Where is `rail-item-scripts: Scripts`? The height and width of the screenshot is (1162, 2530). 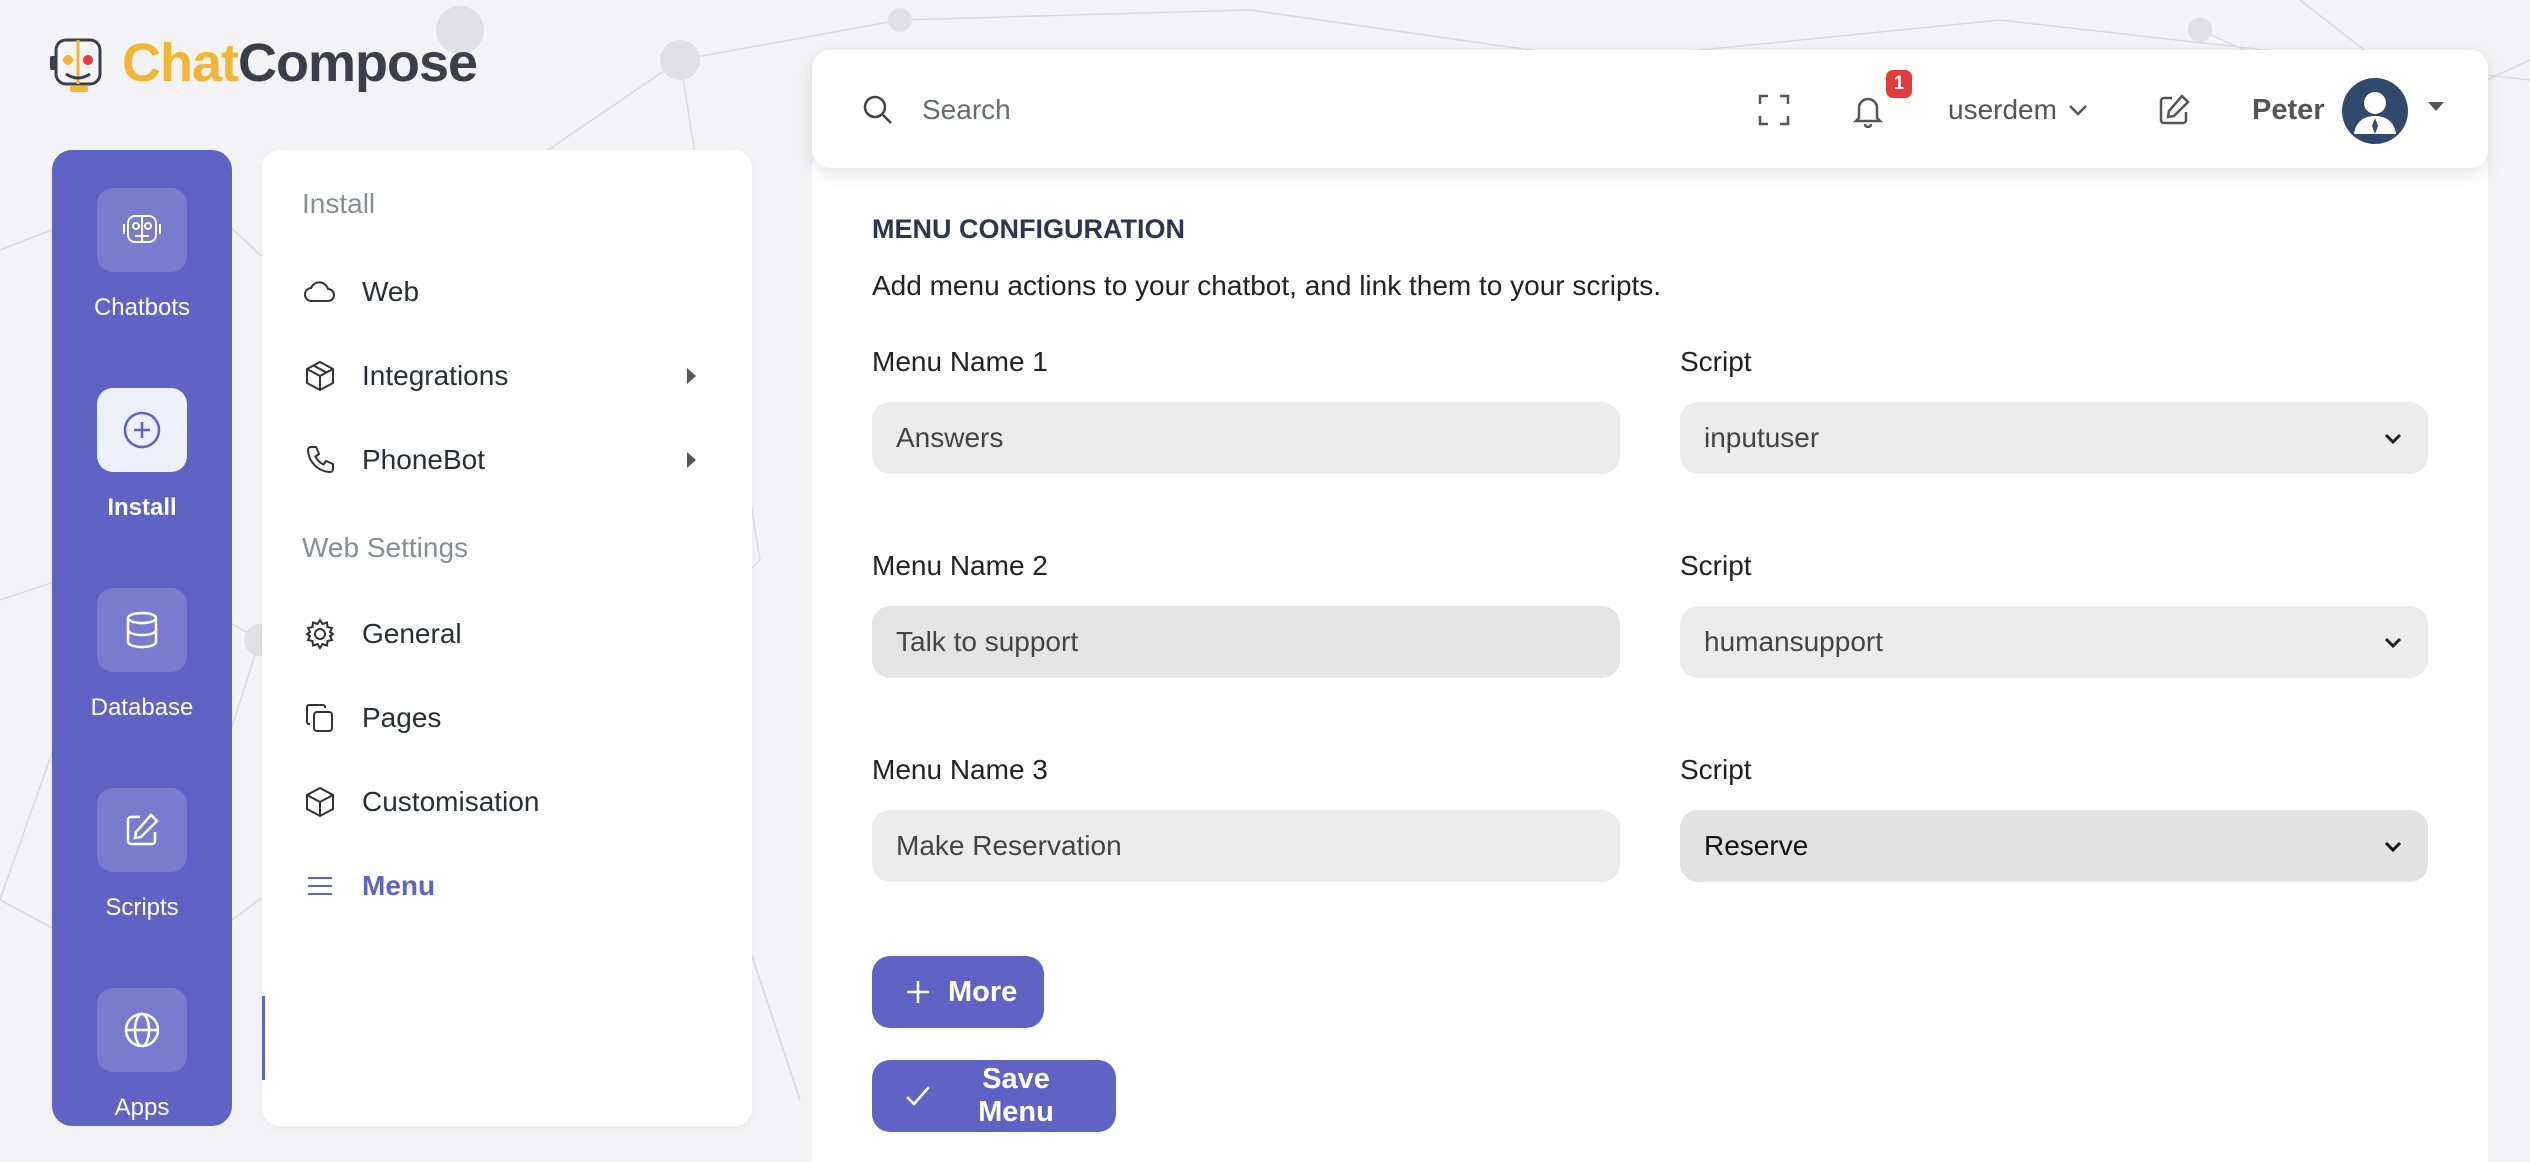
rail-item-scripts: Scripts is located at coordinates (142, 855).